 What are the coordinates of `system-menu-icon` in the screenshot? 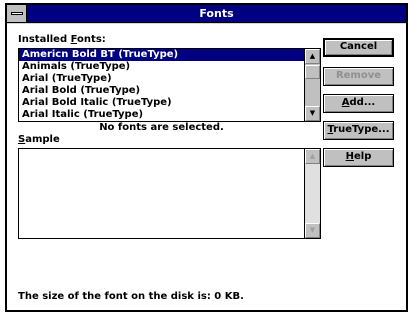 It's located at (17, 13).